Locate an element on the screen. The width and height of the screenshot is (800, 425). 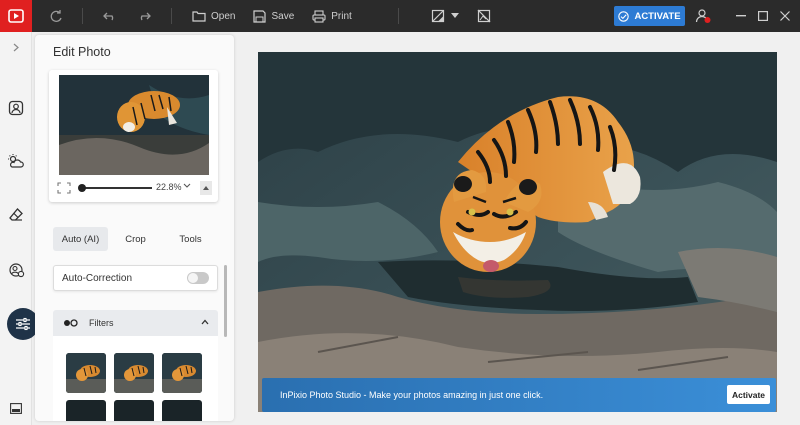
floppy-icon is located at coordinates (260, 16).